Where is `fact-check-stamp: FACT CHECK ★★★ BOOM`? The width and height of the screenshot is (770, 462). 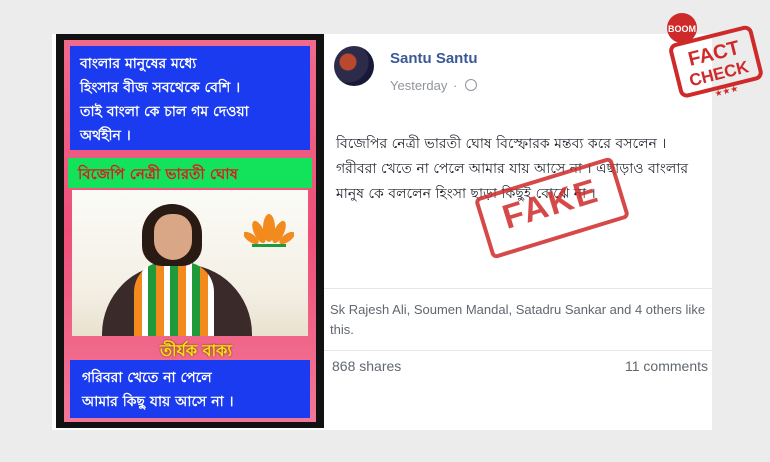
fact-check-stamp: FACT CHECK ★★★ BOOM is located at coordinates (715, 56).